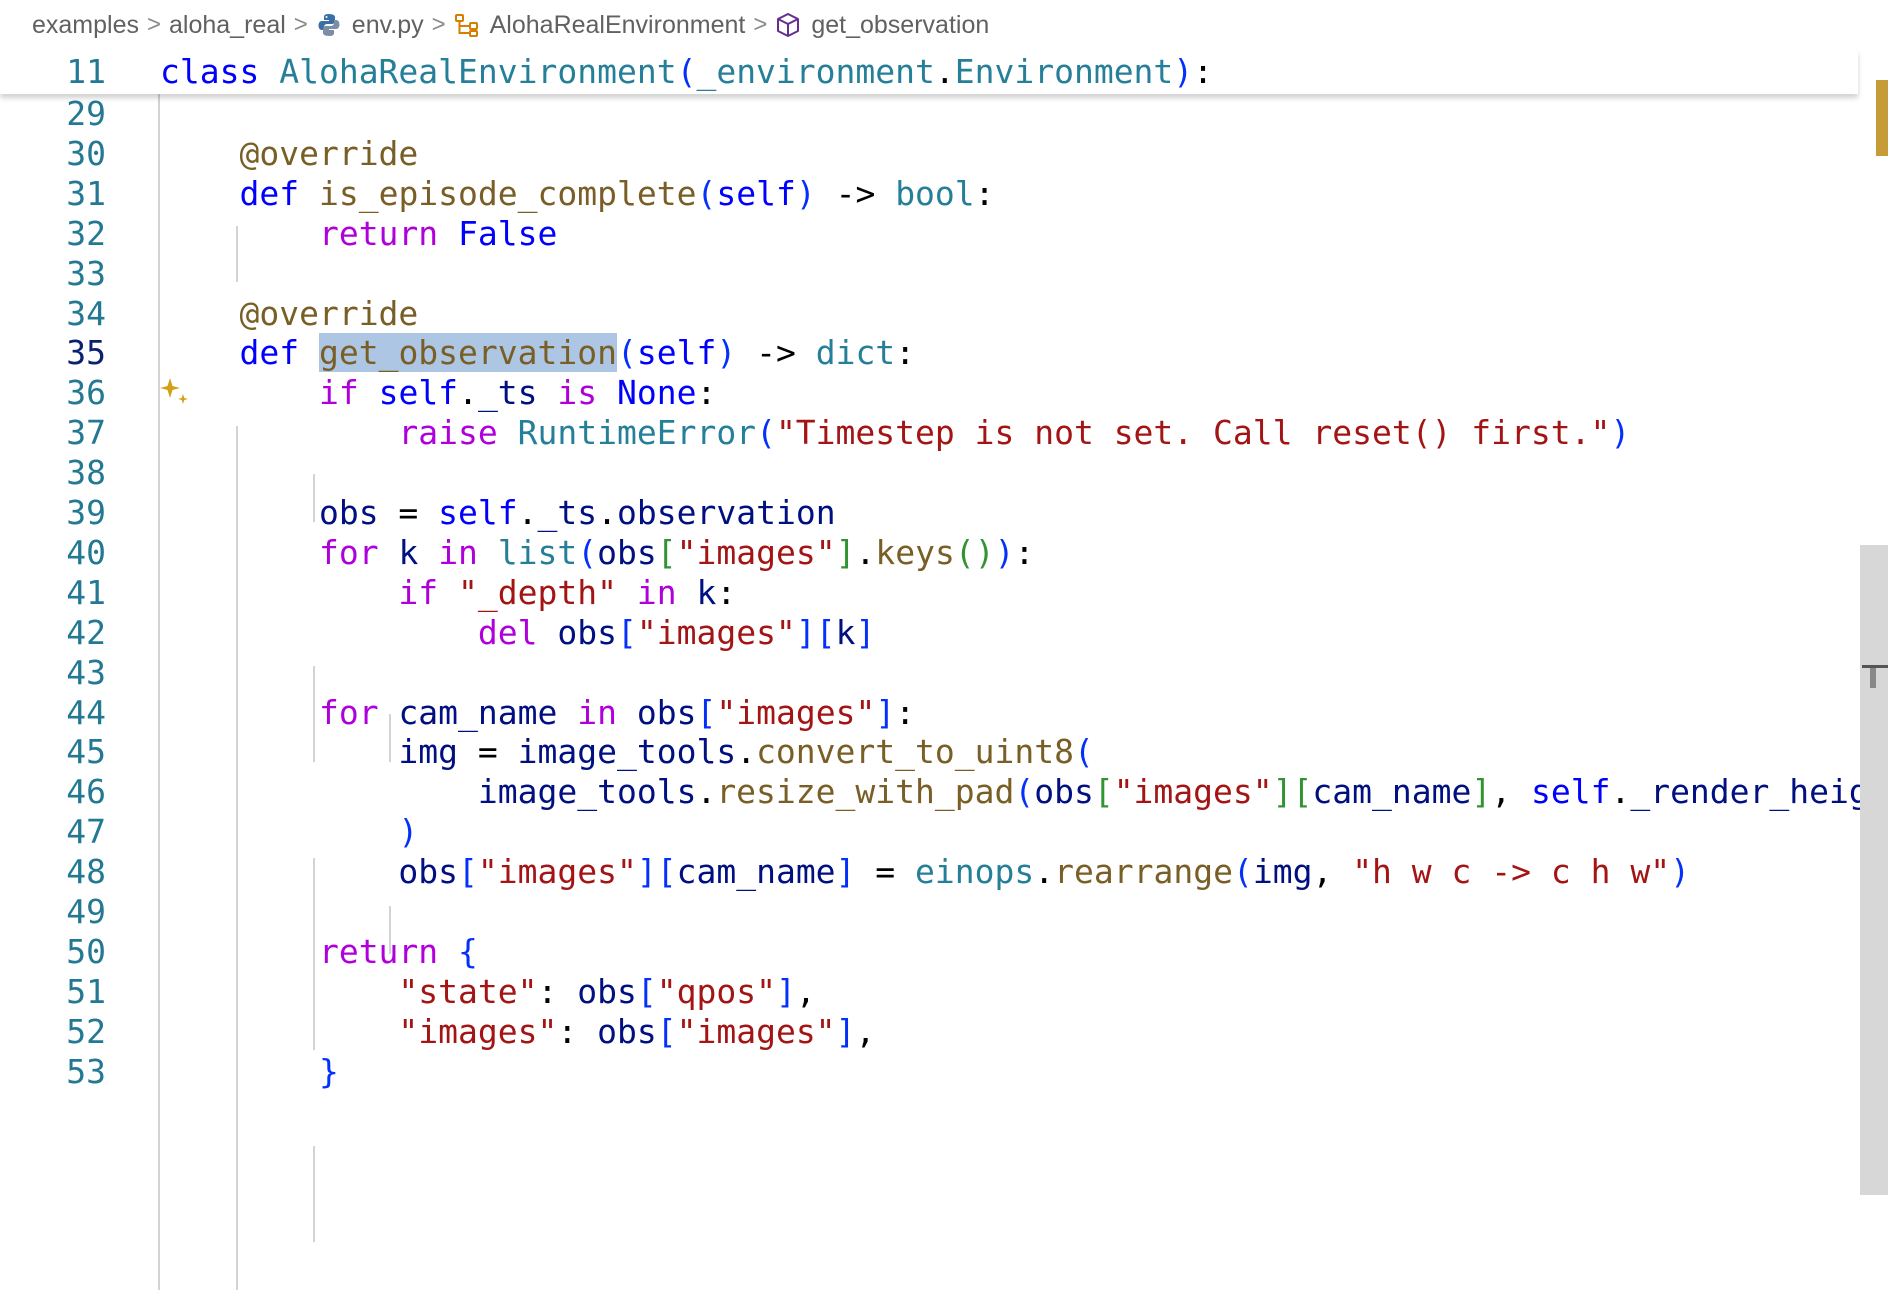 The image size is (1888, 1290). Describe the element at coordinates (86, 1071) in the screenshot. I see `line-number: 53` at that location.